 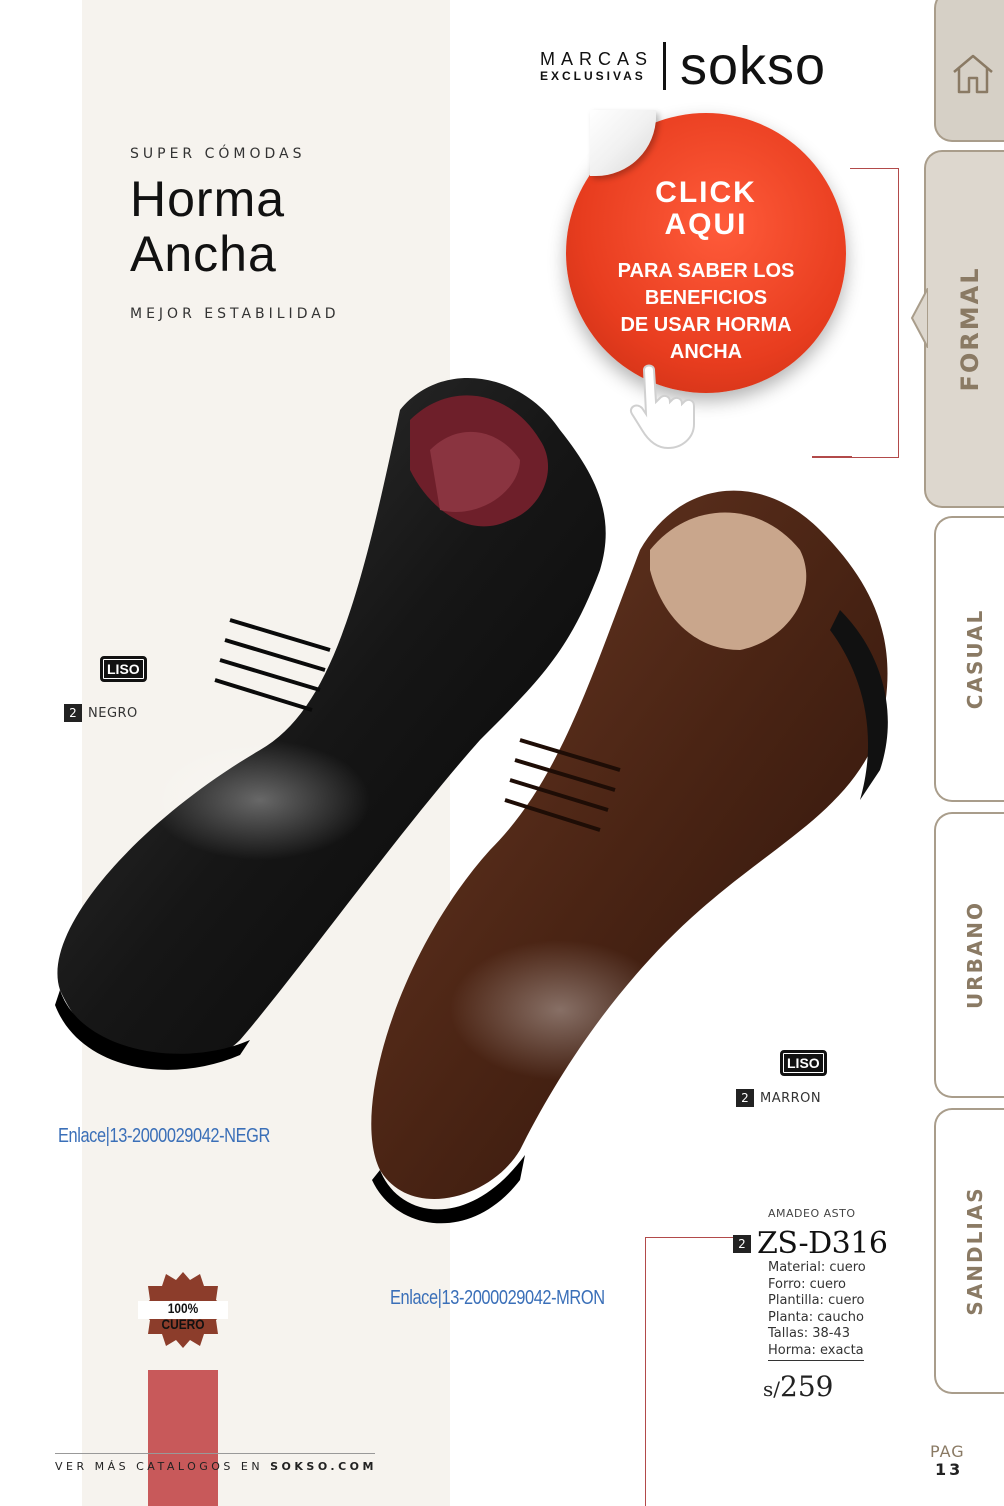 I want to click on finish-badge-negro: LISO, so click(x=123, y=669).